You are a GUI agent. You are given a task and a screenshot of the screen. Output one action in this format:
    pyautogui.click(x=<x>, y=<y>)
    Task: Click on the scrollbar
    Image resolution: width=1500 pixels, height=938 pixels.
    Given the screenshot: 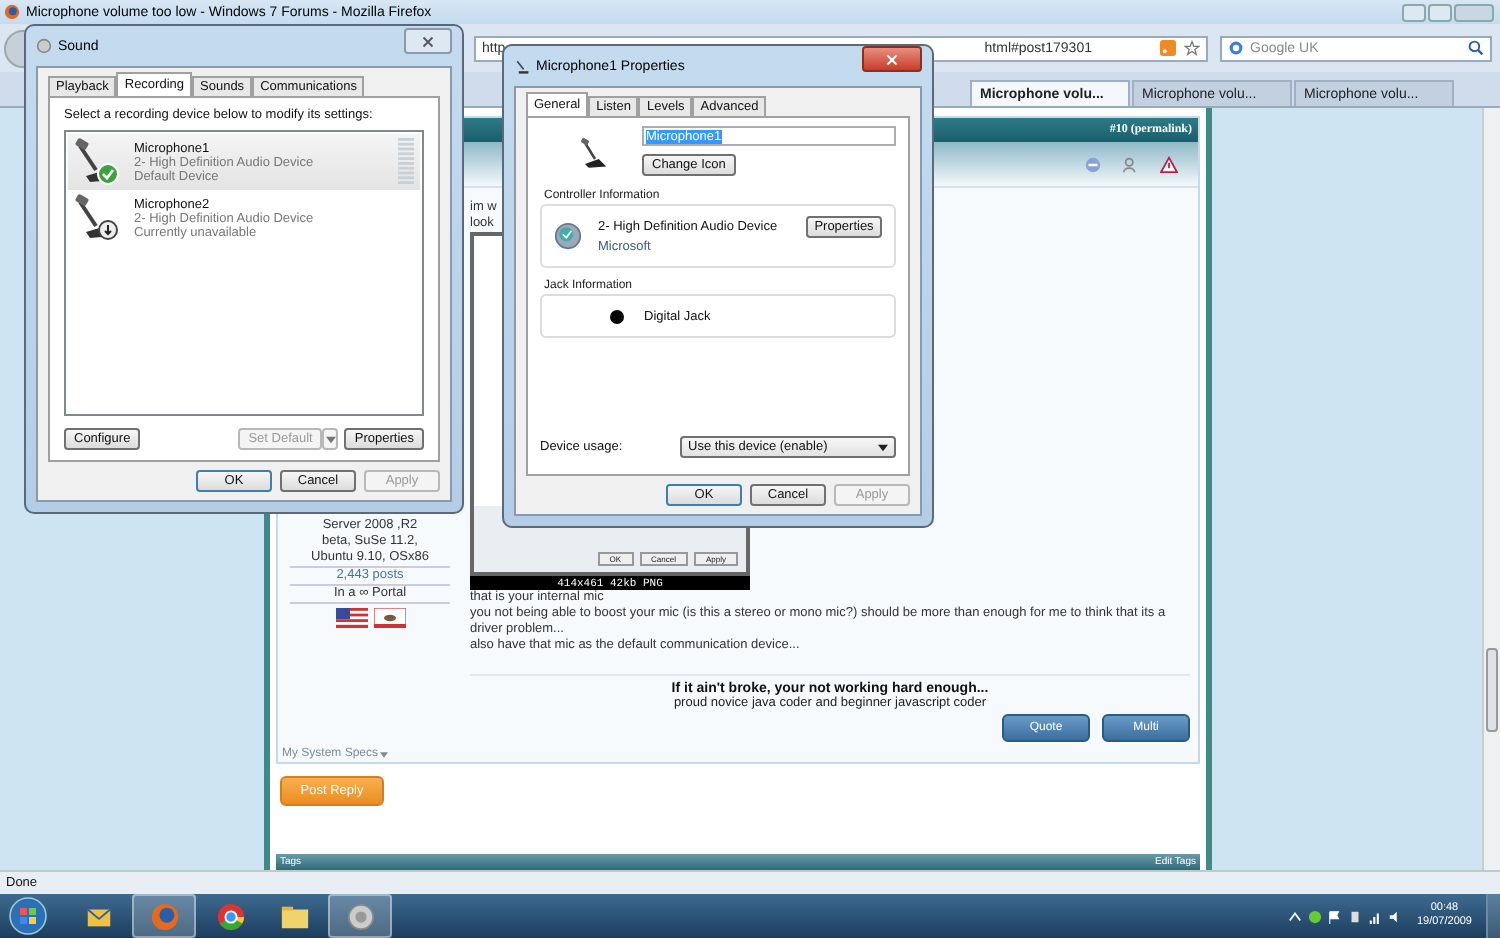 What is the action you would take?
    pyautogui.click(x=1491, y=489)
    